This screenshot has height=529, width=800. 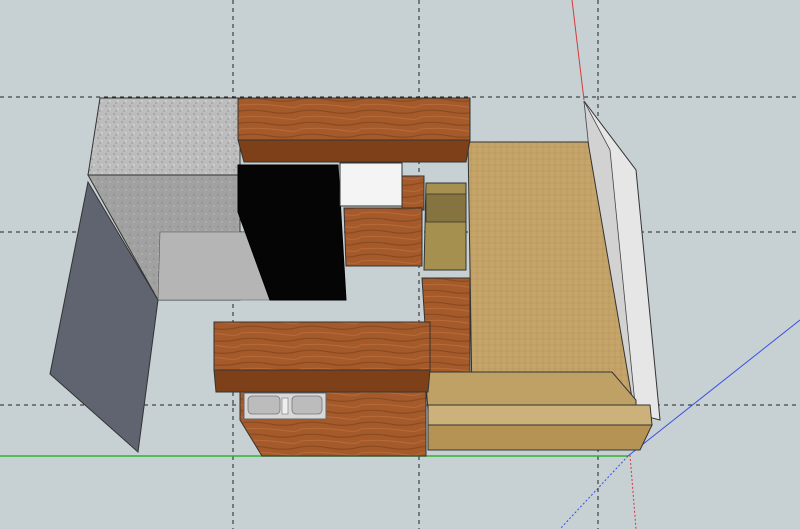 I want to click on red-axis, so click(x=578, y=50).